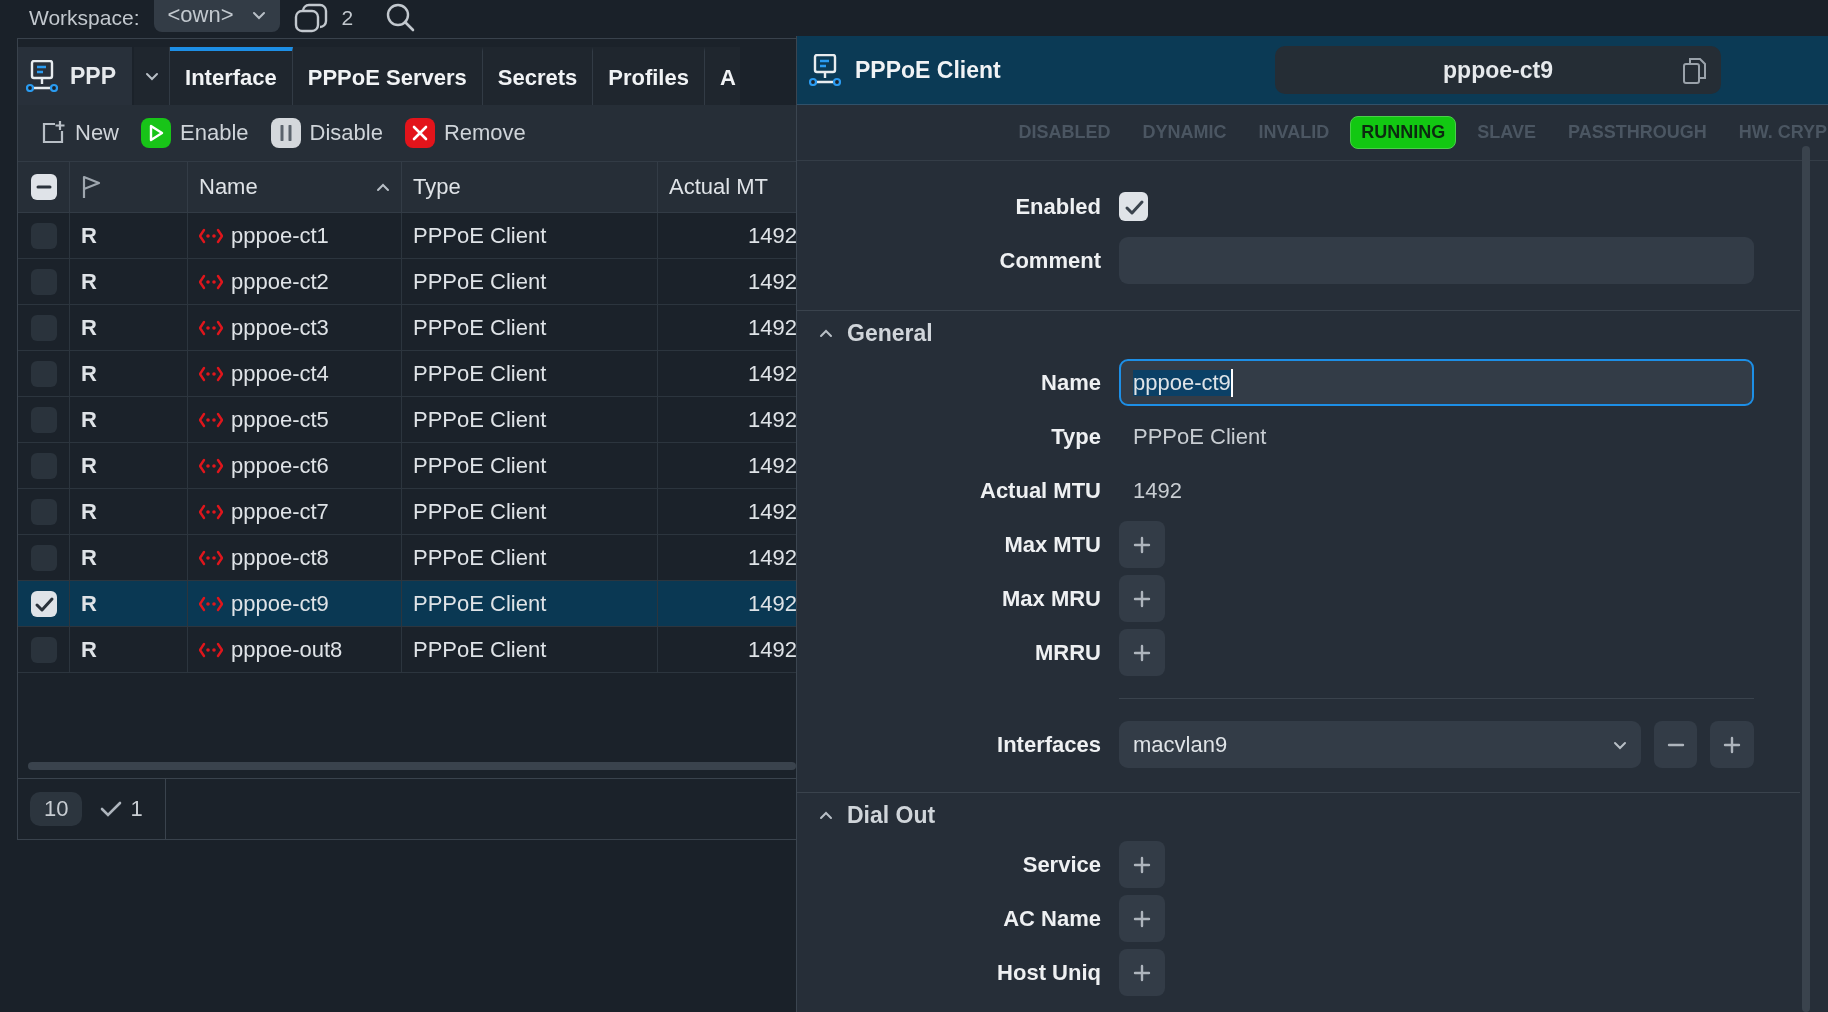 This screenshot has width=1828, height=1012. What do you see at coordinates (280, 373) in the screenshot?
I see `table-cell: pppoe-ct4` at bounding box center [280, 373].